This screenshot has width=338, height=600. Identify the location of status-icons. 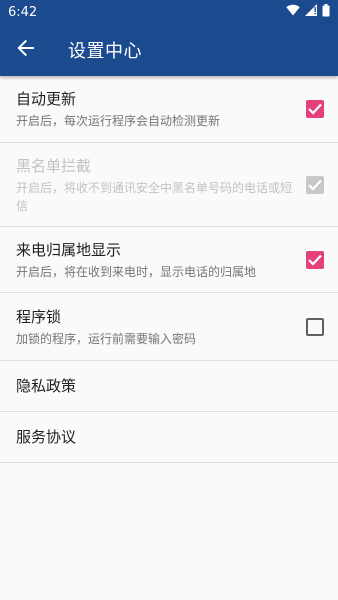
(308, 12).